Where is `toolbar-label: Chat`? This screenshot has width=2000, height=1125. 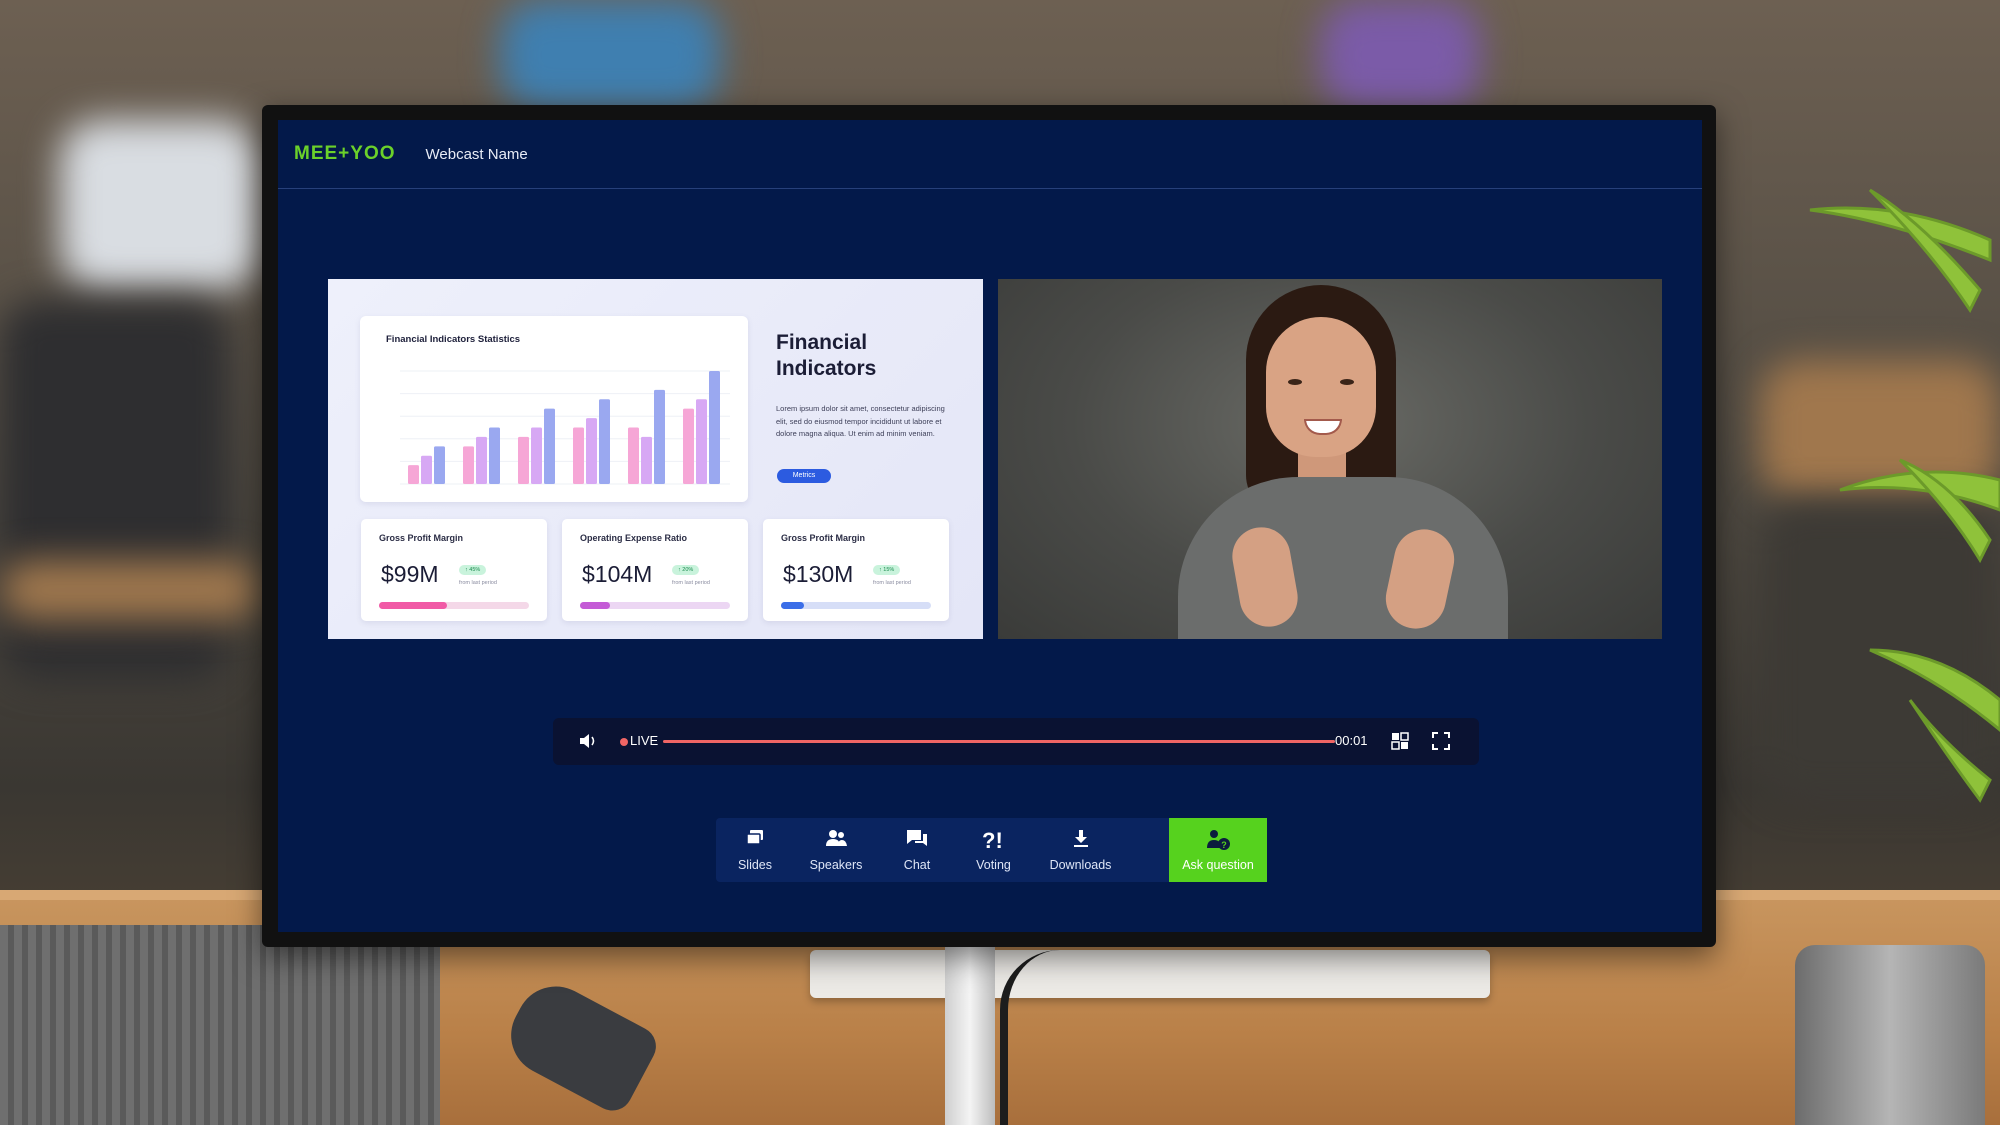 toolbar-label: Chat is located at coordinates (917, 865).